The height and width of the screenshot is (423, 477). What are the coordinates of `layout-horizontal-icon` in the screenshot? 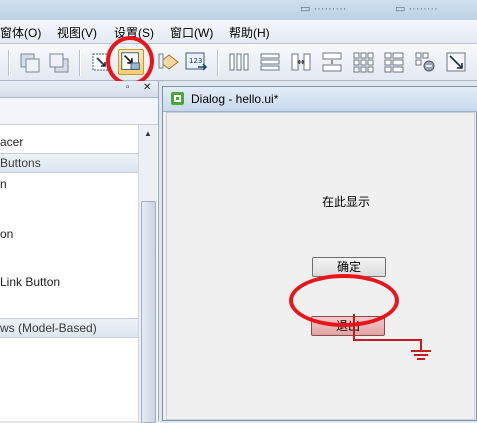 It's located at (239, 62).